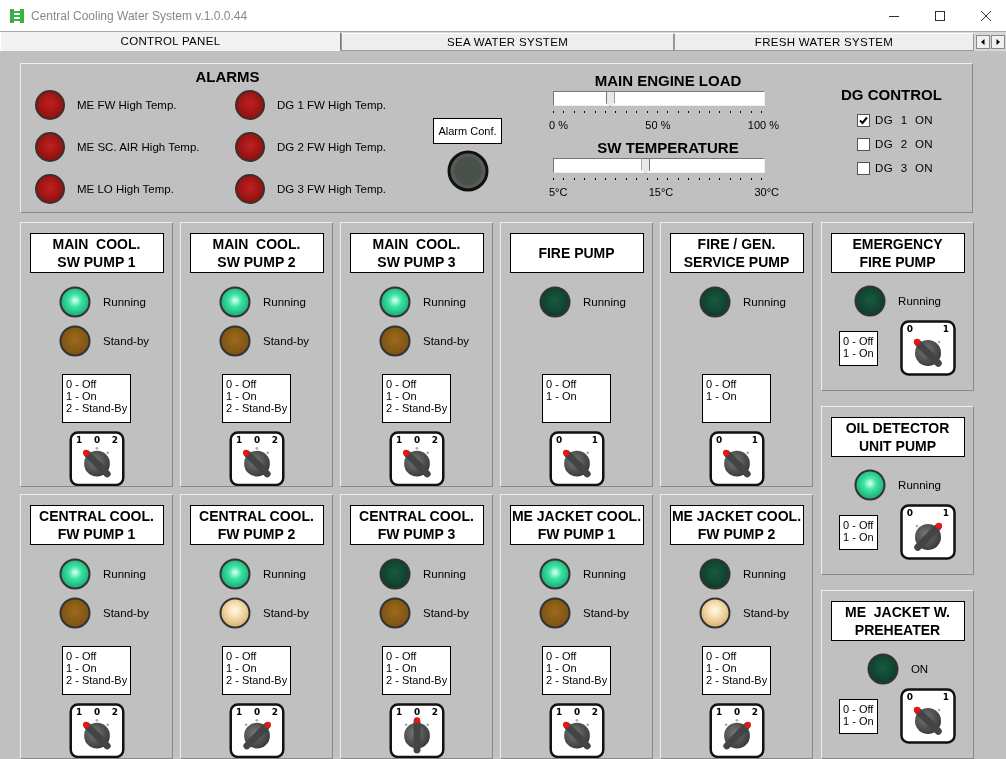 This screenshot has width=1006, height=759. Describe the element at coordinates (127, 105) in the screenshot. I see `alarm-label: ME FW High Temp.` at that location.